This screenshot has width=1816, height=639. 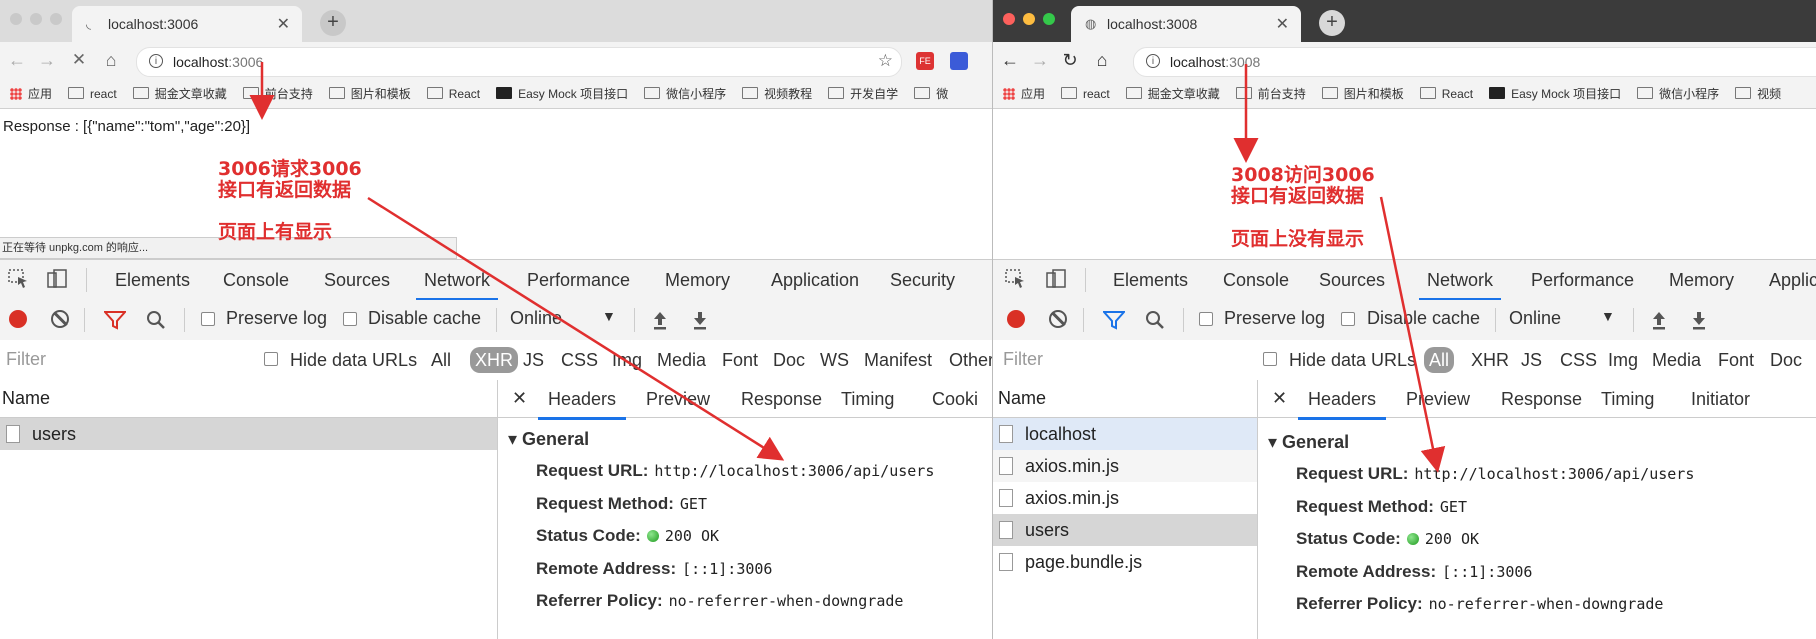 What do you see at coordinates (1699, 320) in the screenshot?
I see `export-har-icon` at bounding box center [1699, 320].